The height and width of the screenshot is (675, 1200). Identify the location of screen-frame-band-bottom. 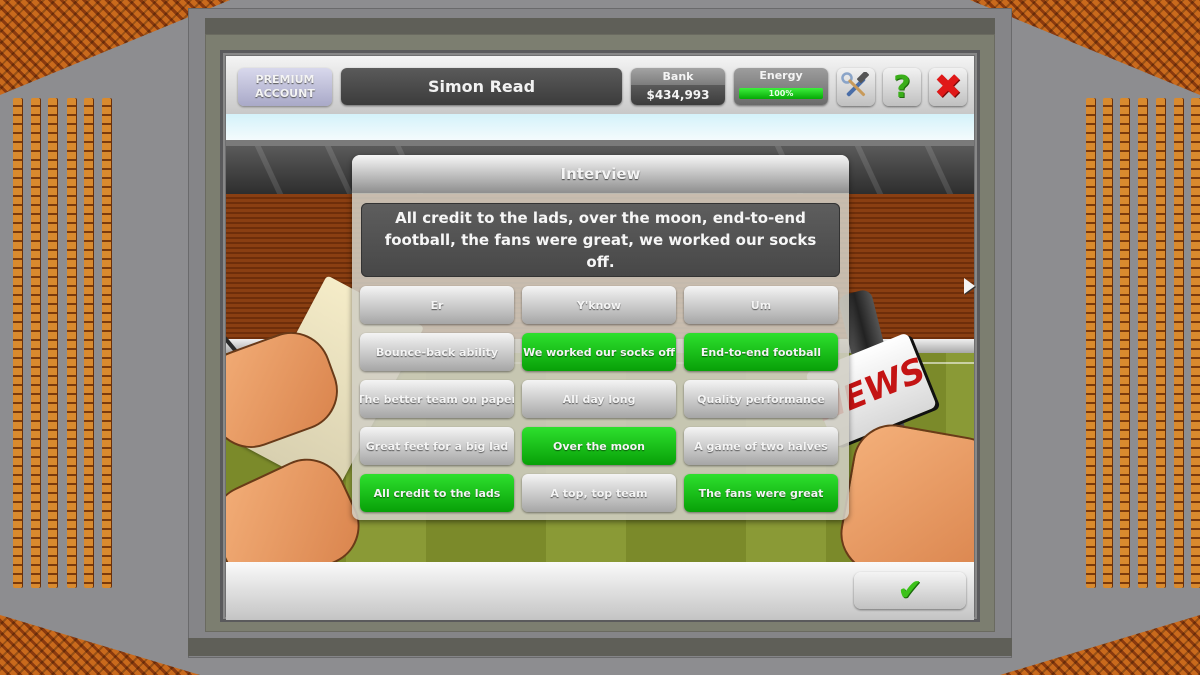
(600, 647).